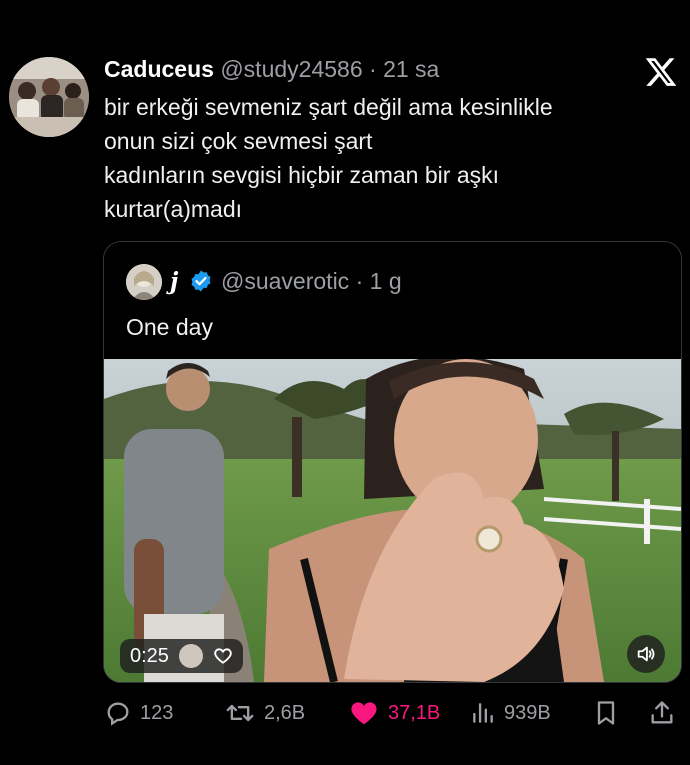 This screenshot has width=690, height=765. What do you see at coordinates (157, 712) in the screenshot?
I see `reply-count: 123` at bounding box center [157, 712].